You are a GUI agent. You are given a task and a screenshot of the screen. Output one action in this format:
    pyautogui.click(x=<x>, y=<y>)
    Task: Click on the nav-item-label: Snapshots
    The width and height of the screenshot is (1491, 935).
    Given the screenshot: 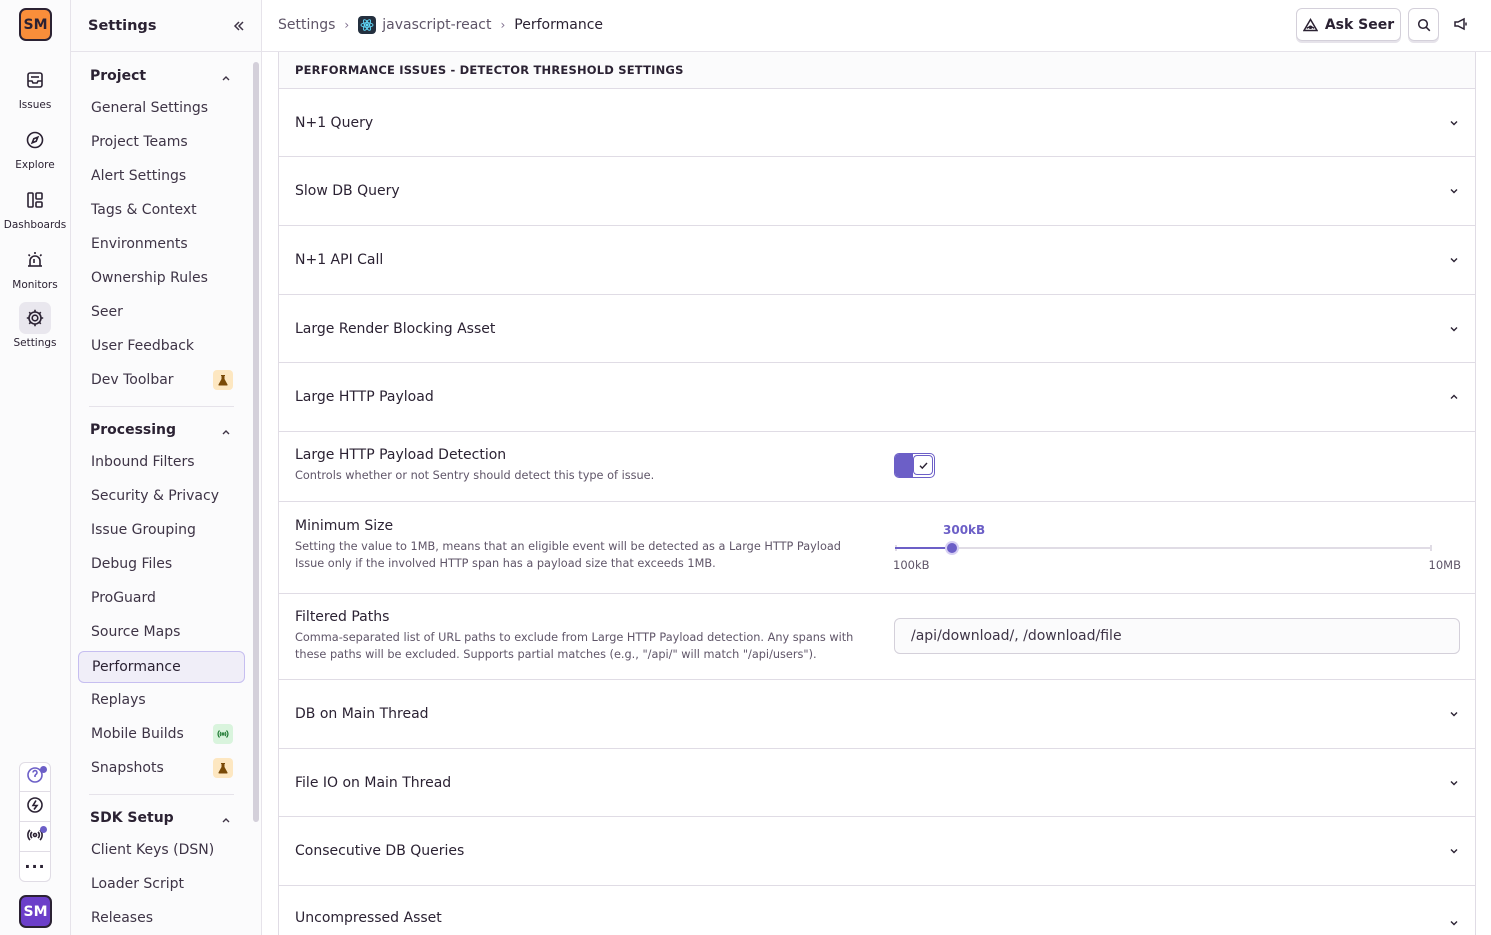 What is the action you would take?
    pyautogui.click(x=127, y=768)
    